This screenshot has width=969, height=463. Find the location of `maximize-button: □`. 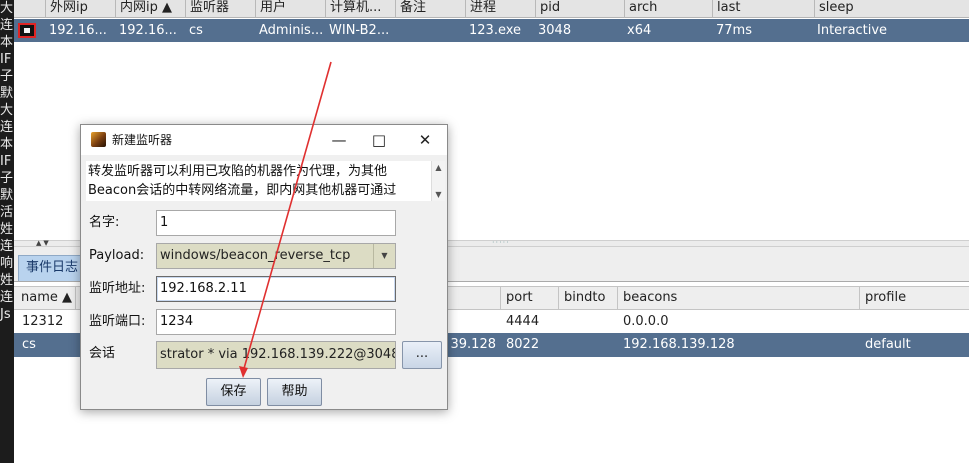

maximize-button: □ is located at coordinates (379, 140).